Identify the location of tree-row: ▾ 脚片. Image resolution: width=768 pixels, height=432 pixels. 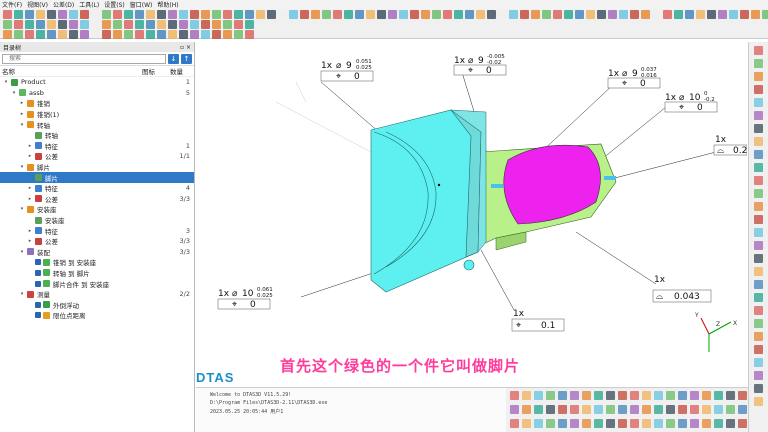
(97, 167).